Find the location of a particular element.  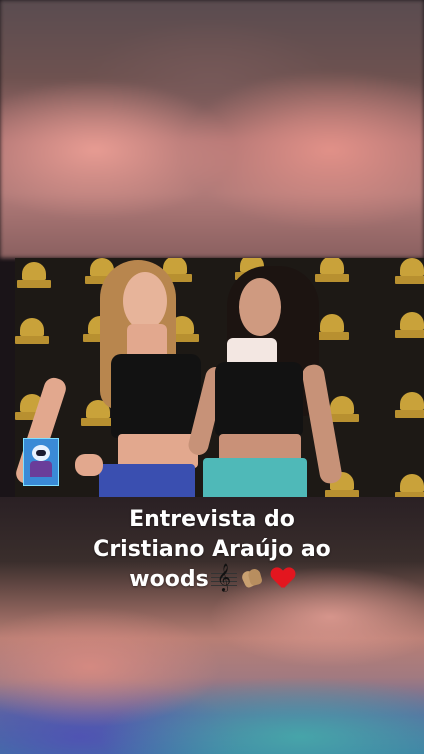

astronaut-watermark-icon is located at coordinates (41, 462).